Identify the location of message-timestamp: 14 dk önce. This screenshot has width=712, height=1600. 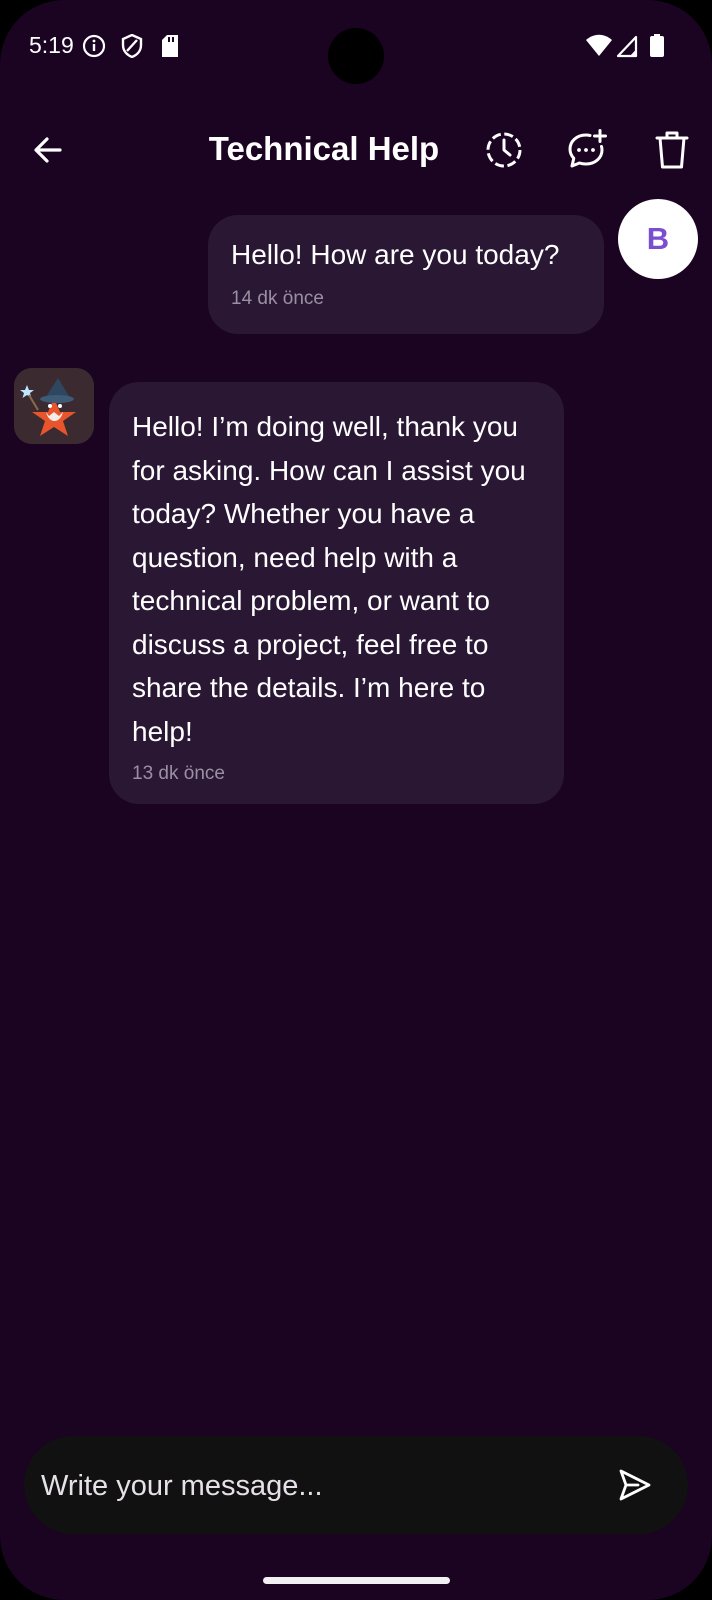
(277, 298).